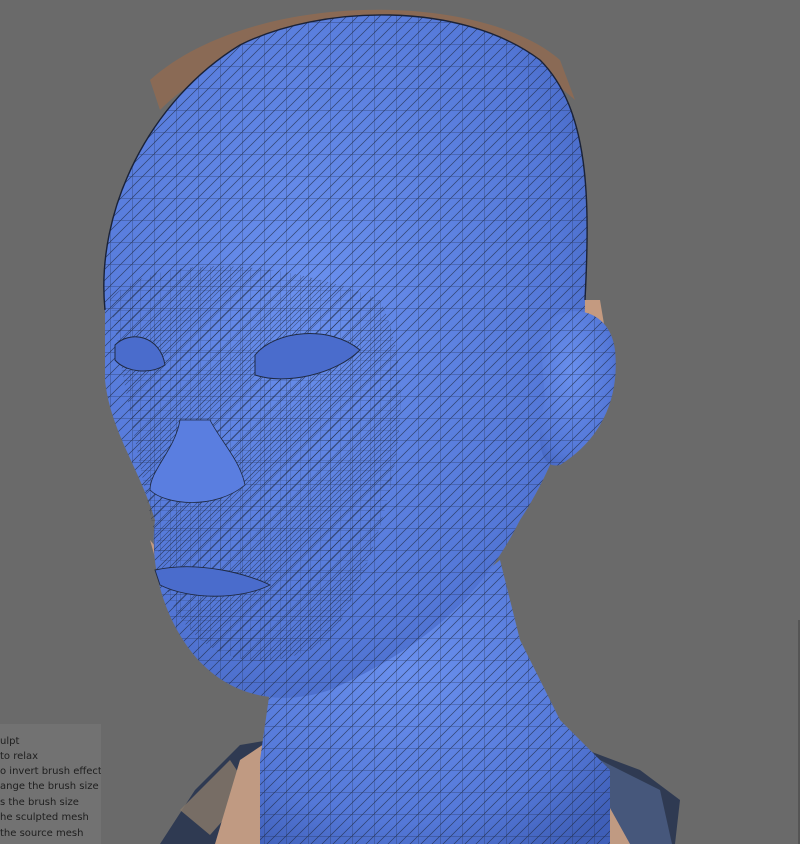 This screenshot has width=800, height=844. I want to click on help-line: ange the brush size, so click(49, 786).